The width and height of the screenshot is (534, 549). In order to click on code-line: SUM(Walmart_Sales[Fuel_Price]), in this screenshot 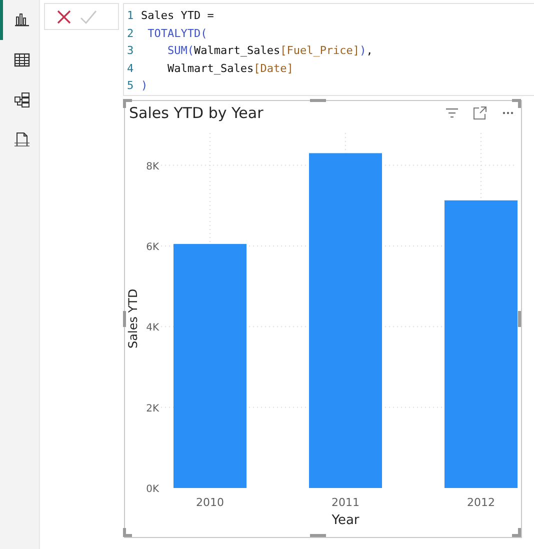, I will do `click(269, 51)`.